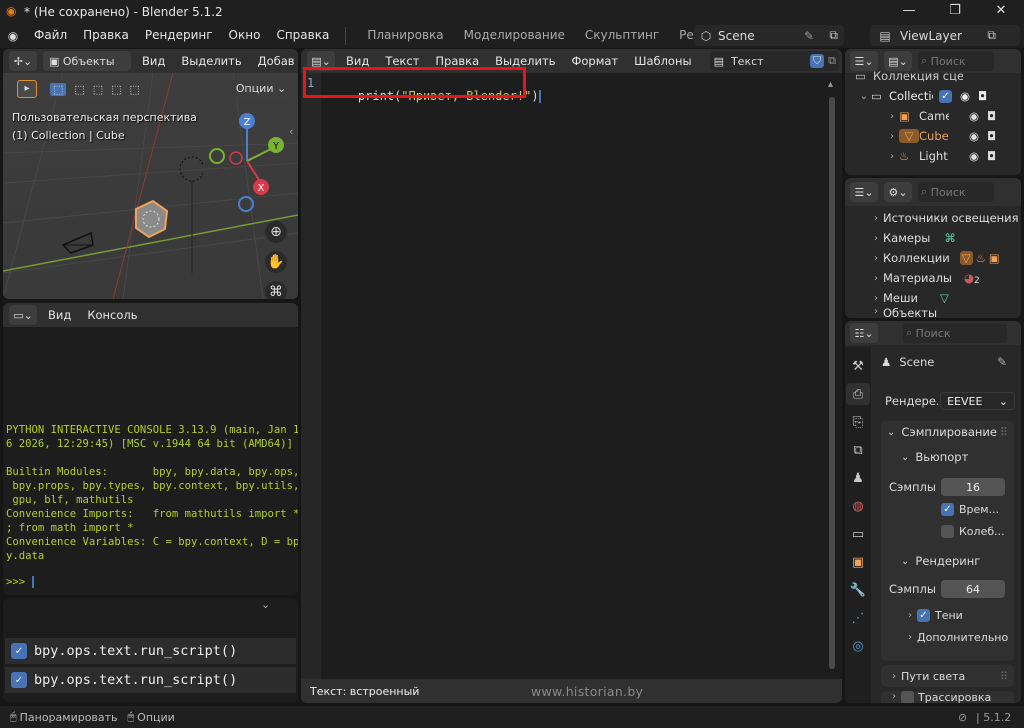  Describe the element at coordinates (858, 394) in the screenshot. I see `render-properties-icon: ⎙` at that location.